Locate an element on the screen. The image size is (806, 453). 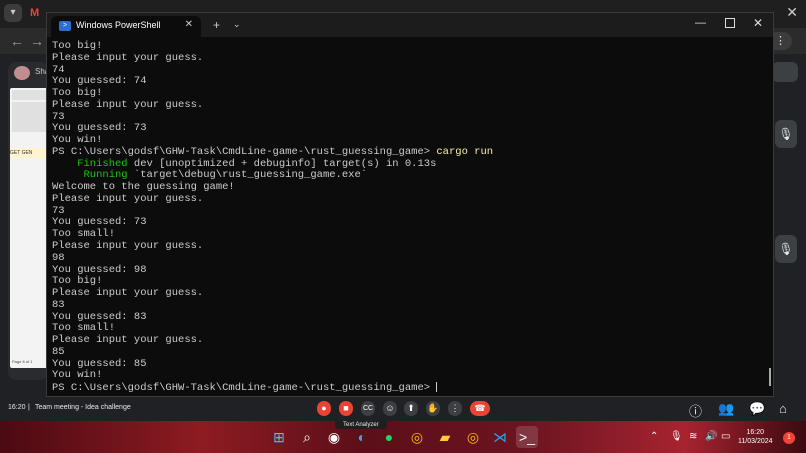
output-text: You guessed: 74 is located at coordinates (99, 81).